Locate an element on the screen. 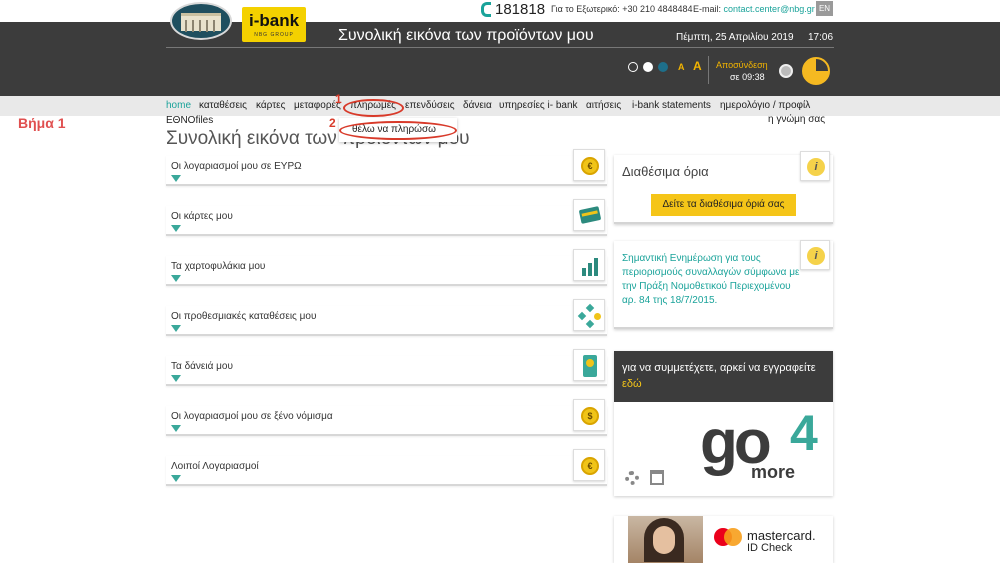 The image size is (1000, 563). account-row-other: Λοιποί Λογαριασμοί is located at coordinates (386, 471).